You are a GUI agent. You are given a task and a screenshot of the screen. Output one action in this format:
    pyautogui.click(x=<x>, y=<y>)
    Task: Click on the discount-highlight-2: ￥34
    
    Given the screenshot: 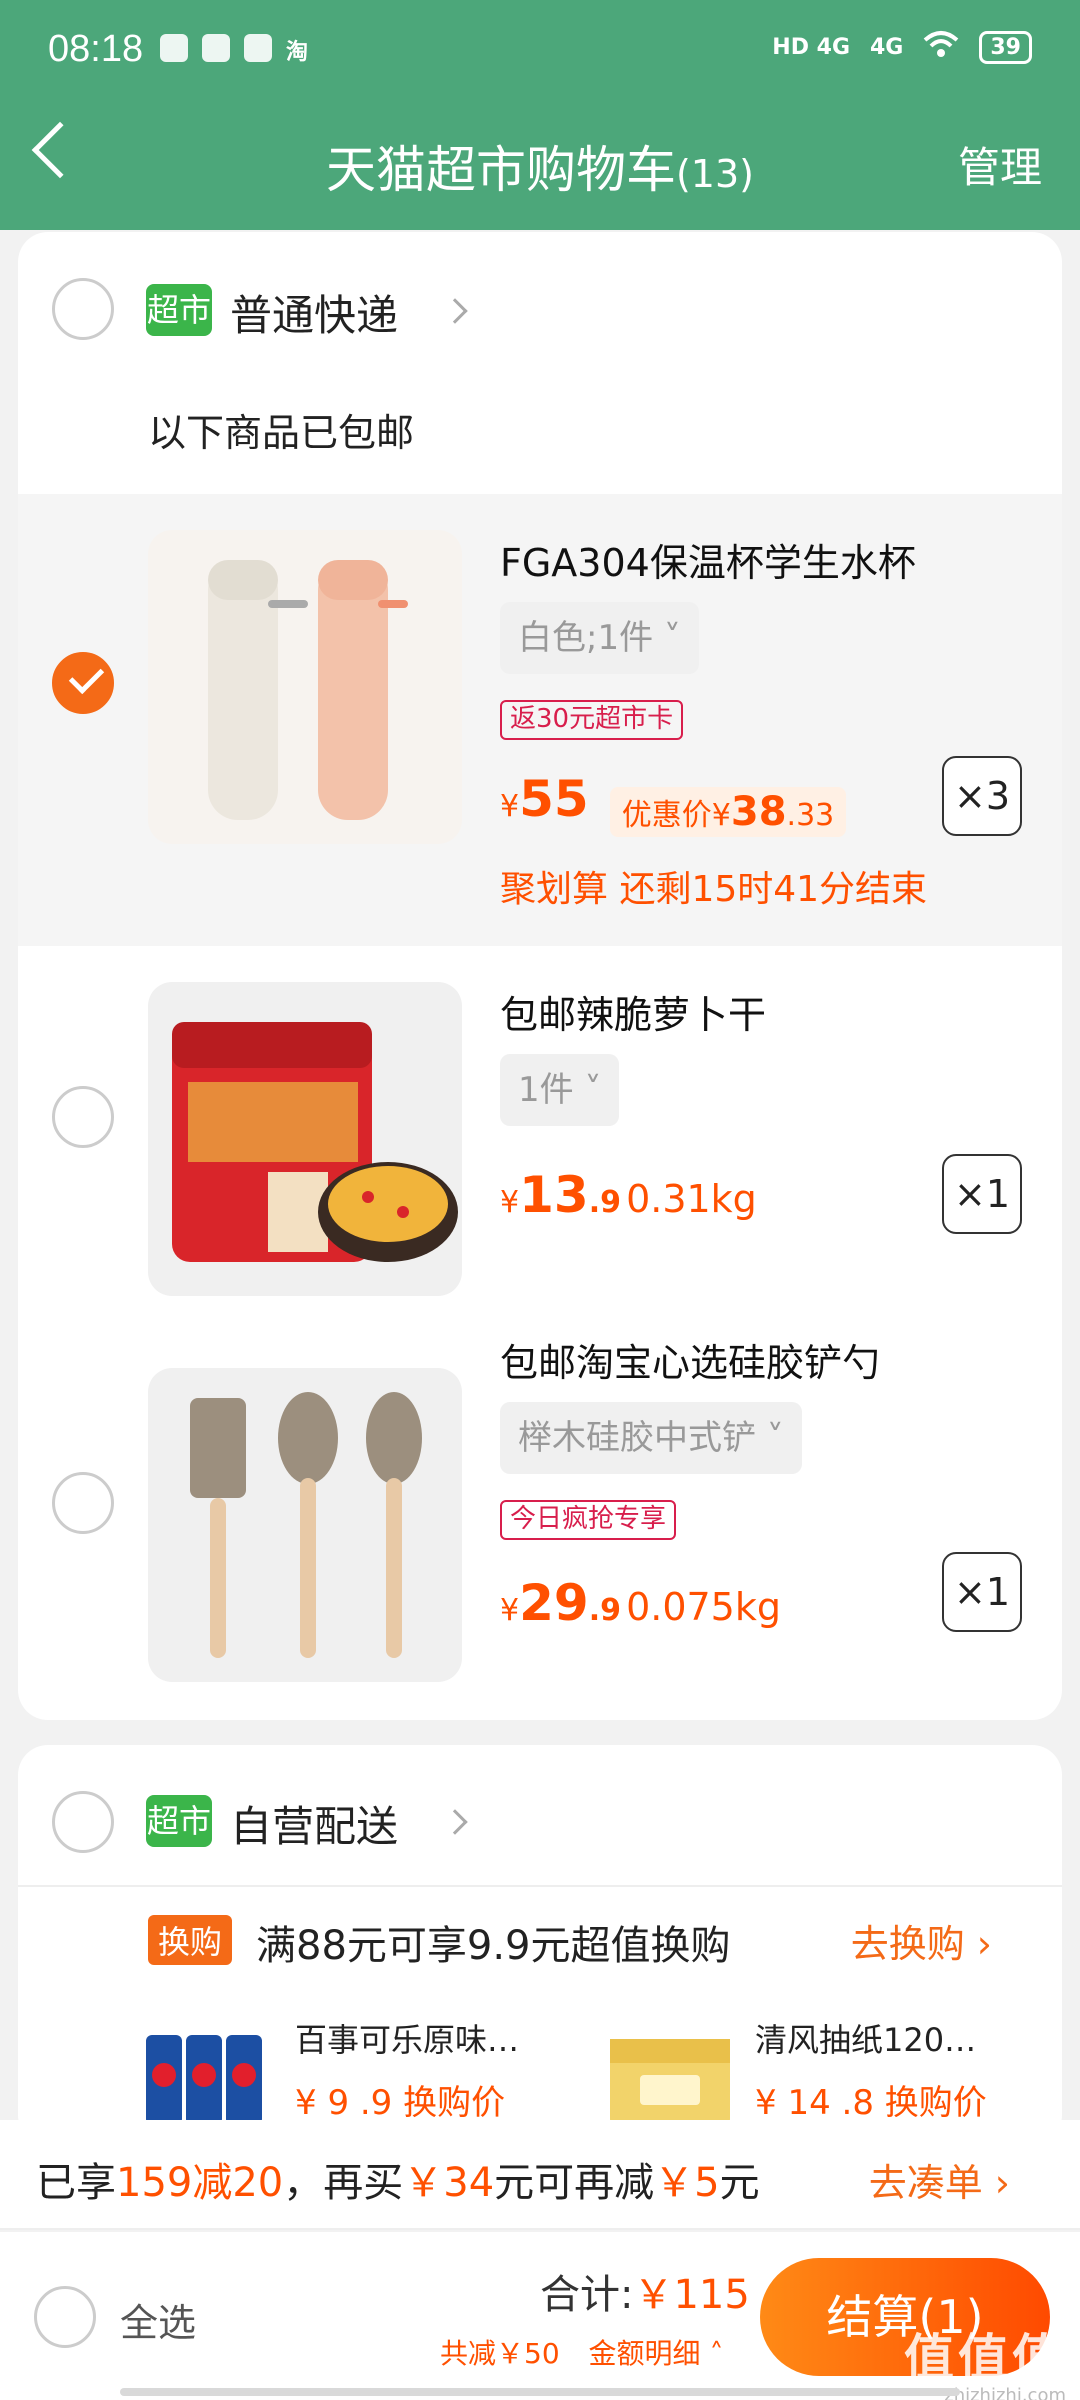 What is the action you would take?
    pyautogui.click(x=449, y=2183)
    